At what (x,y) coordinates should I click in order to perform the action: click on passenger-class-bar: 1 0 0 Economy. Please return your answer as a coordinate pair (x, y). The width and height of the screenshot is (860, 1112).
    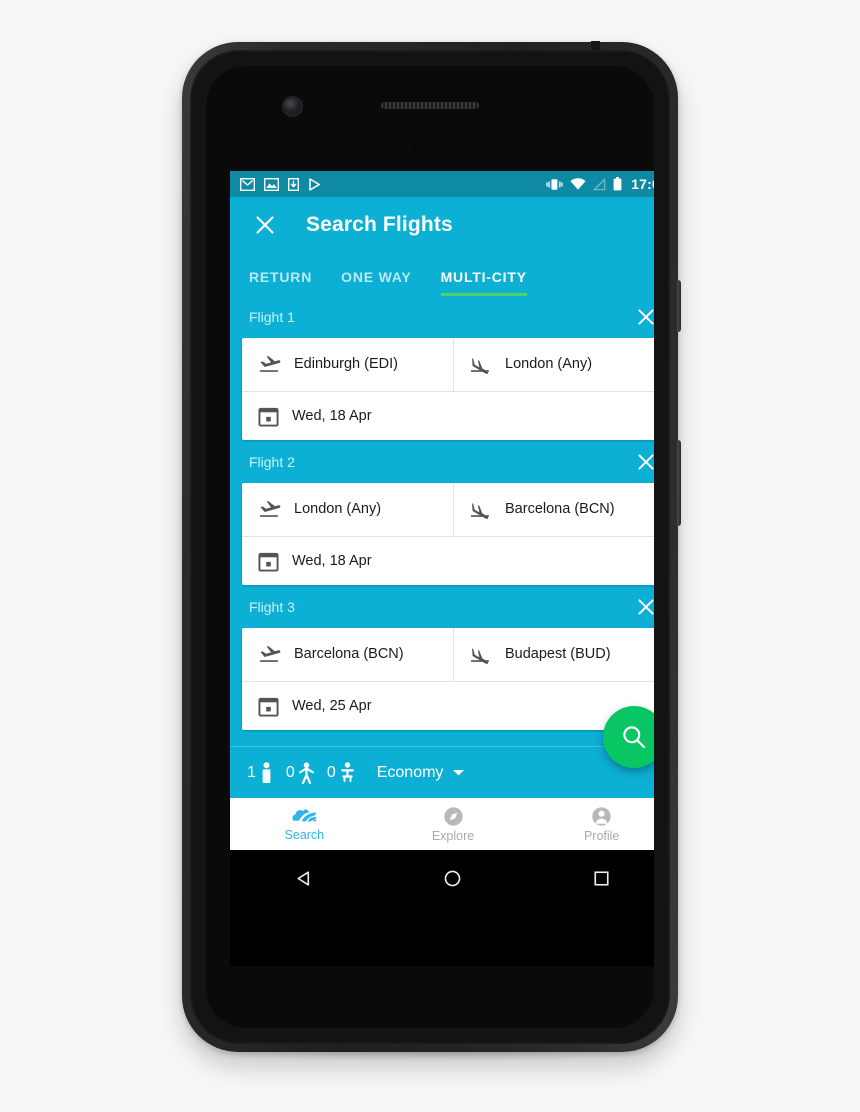
    Looking at the image, I should click on (442, 772).